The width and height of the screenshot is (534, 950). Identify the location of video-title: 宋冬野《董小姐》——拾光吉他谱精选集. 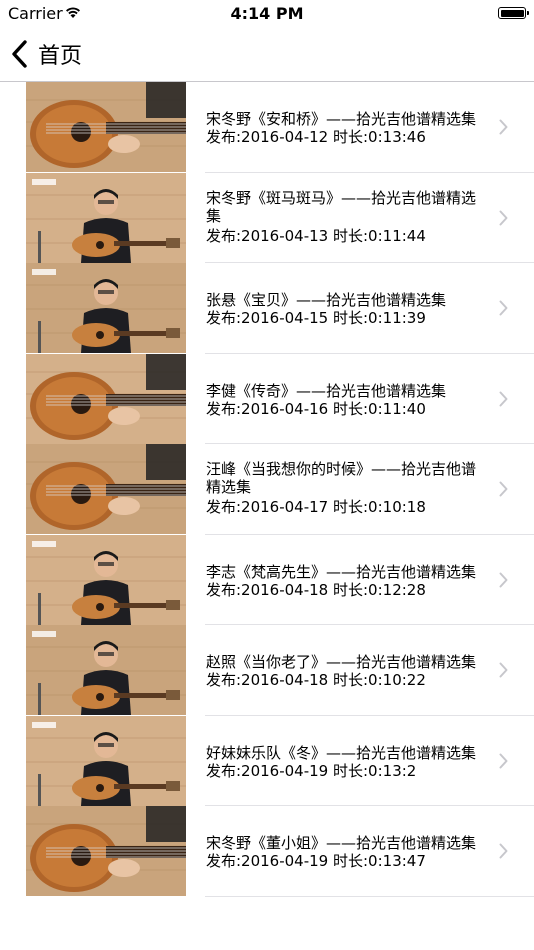
(341, 843).